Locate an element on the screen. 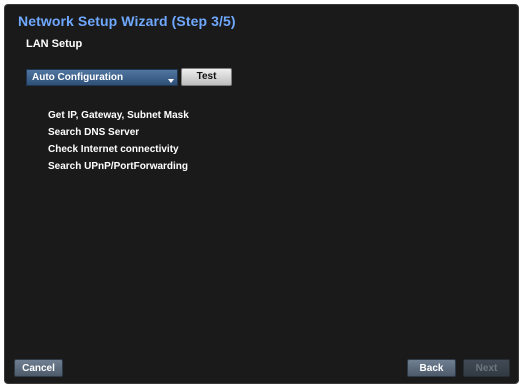 The width and height of the screenshot is (523, 388). test-button: Test is located at coordinates (206, 77).